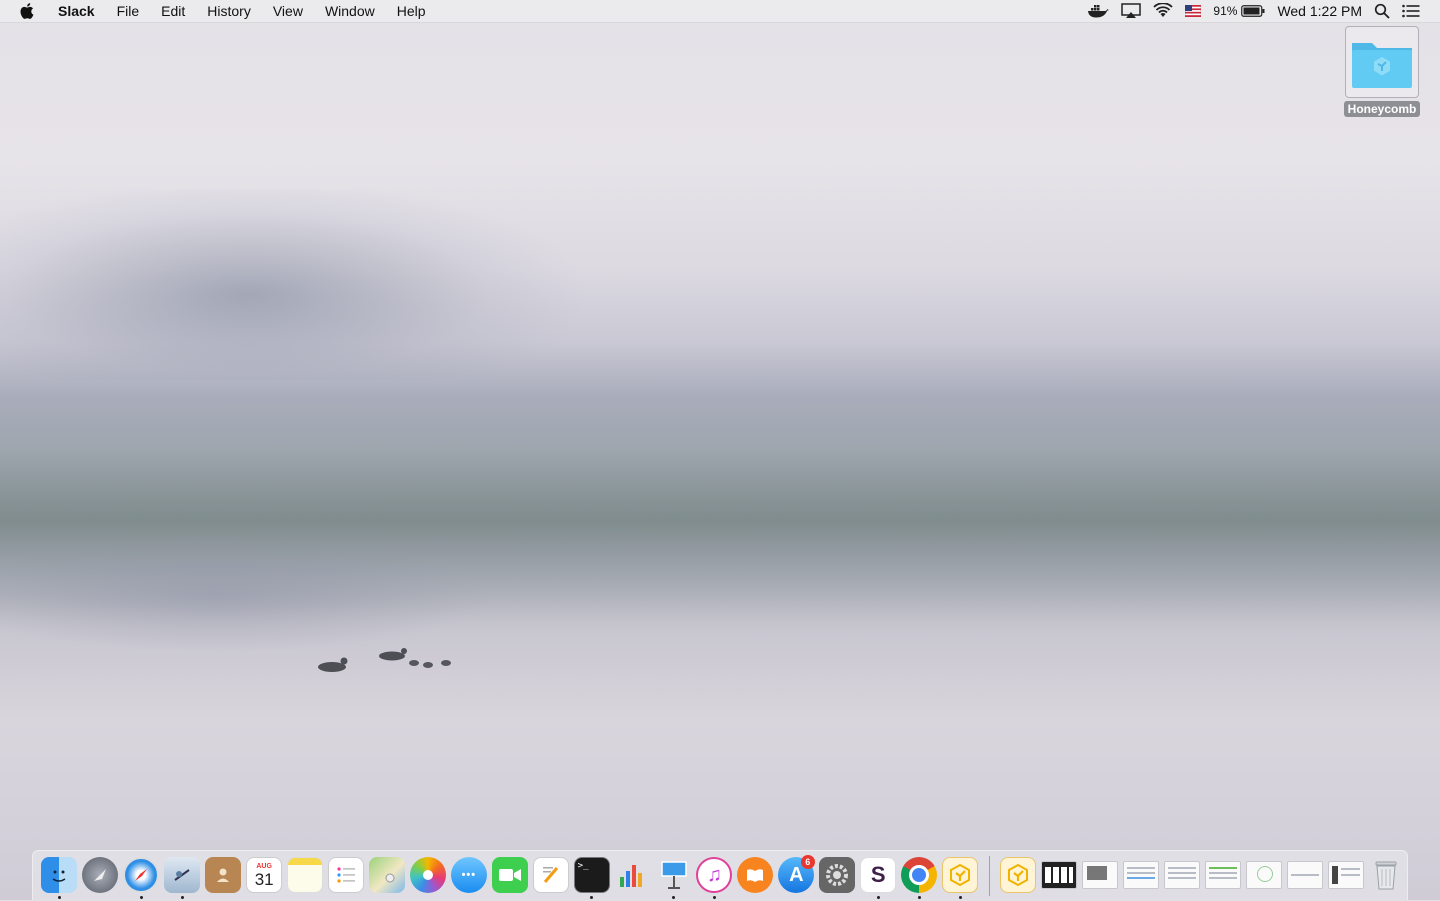 Image resolution: width=1440 pixels, height=901 pixels. I want to click on maps-icon, so click(386, 875).